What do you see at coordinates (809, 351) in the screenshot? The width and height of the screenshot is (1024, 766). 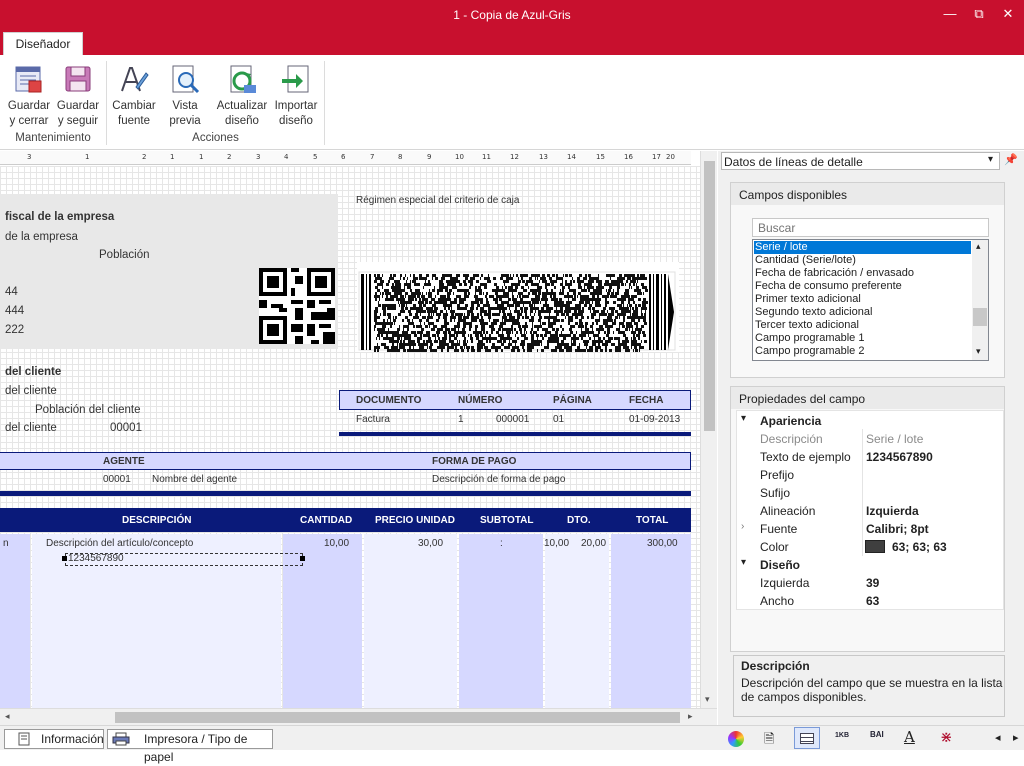 I see `list-item: Campo programable 2` at bounding box center [809, 351].